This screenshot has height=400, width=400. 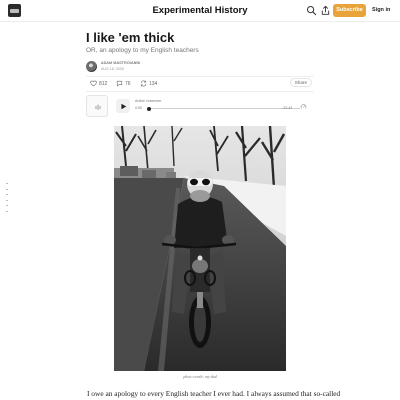 I want to click on table-of-contents-indicator, so click(x=8, y=199).